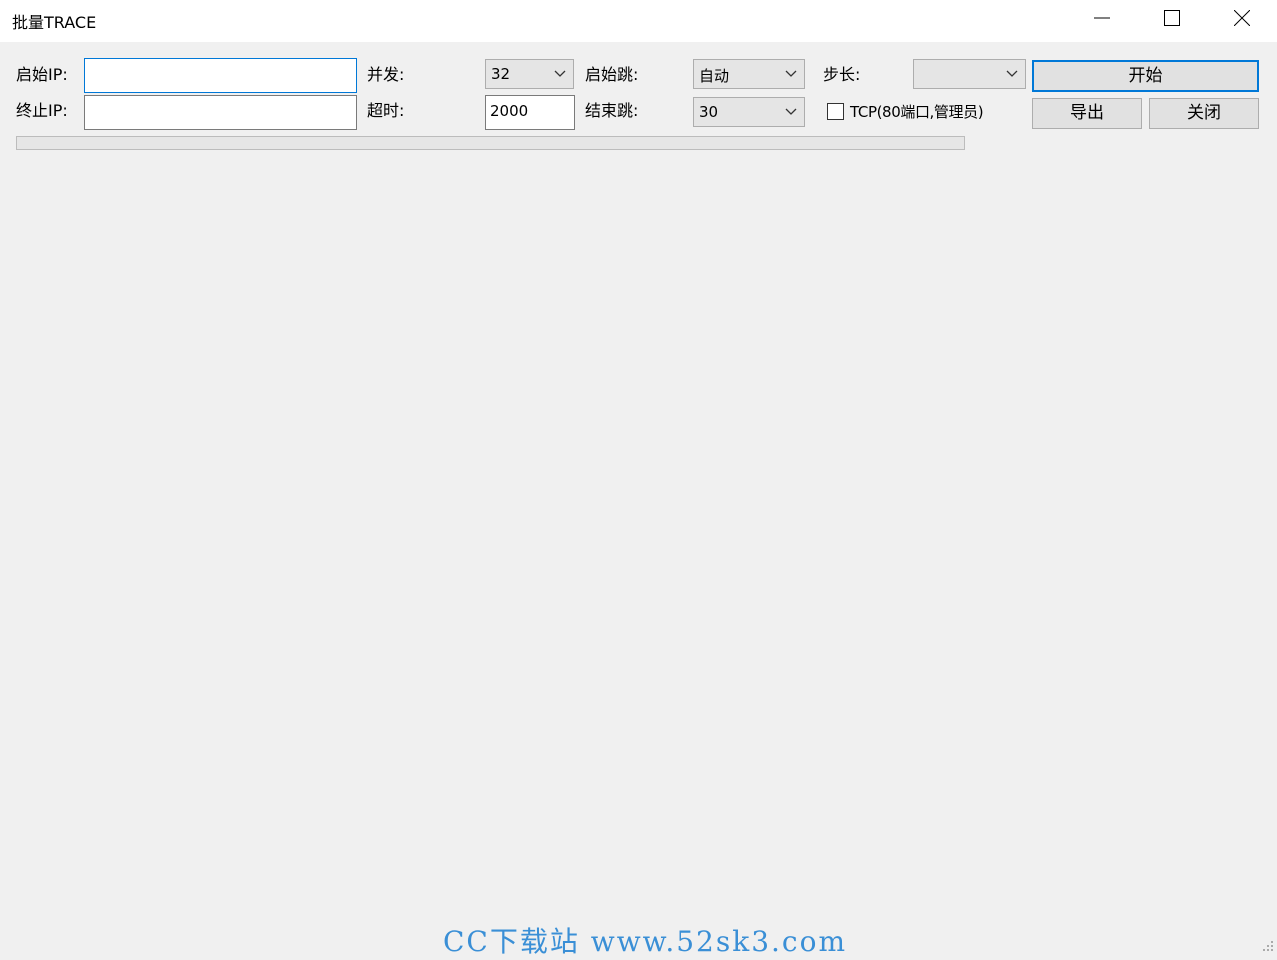 This screenshot has height=960, width=1277. I want to click on export-button: 导出, so click(1087, 113).